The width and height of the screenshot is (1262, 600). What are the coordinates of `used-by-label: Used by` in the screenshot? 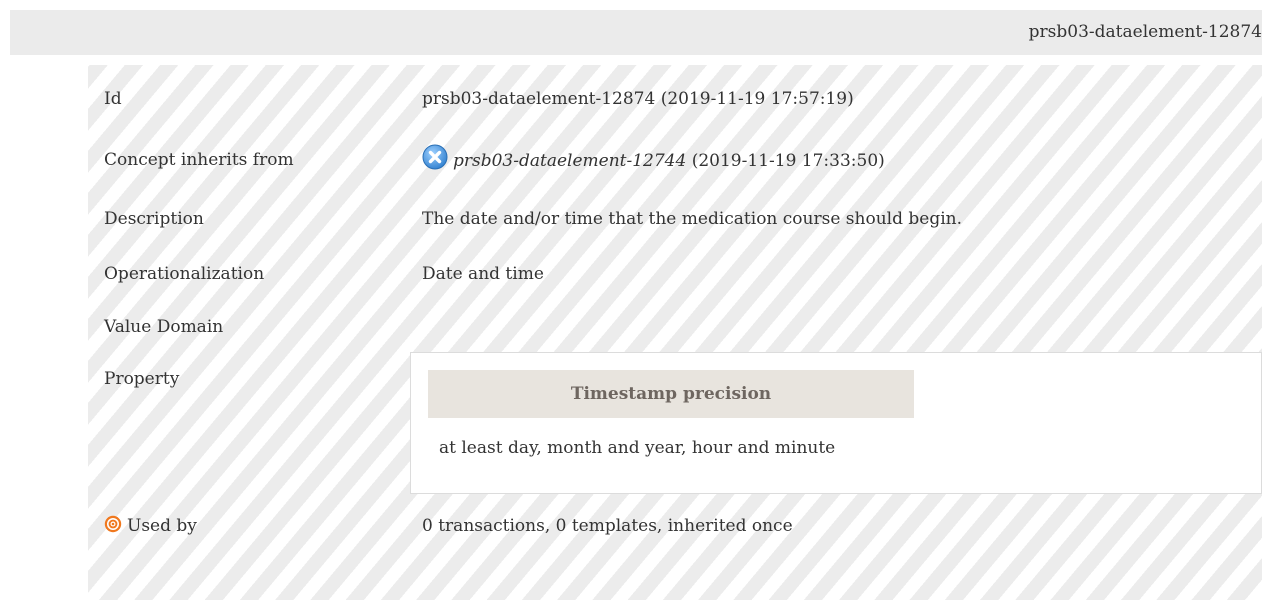 It's located at (162, 526).